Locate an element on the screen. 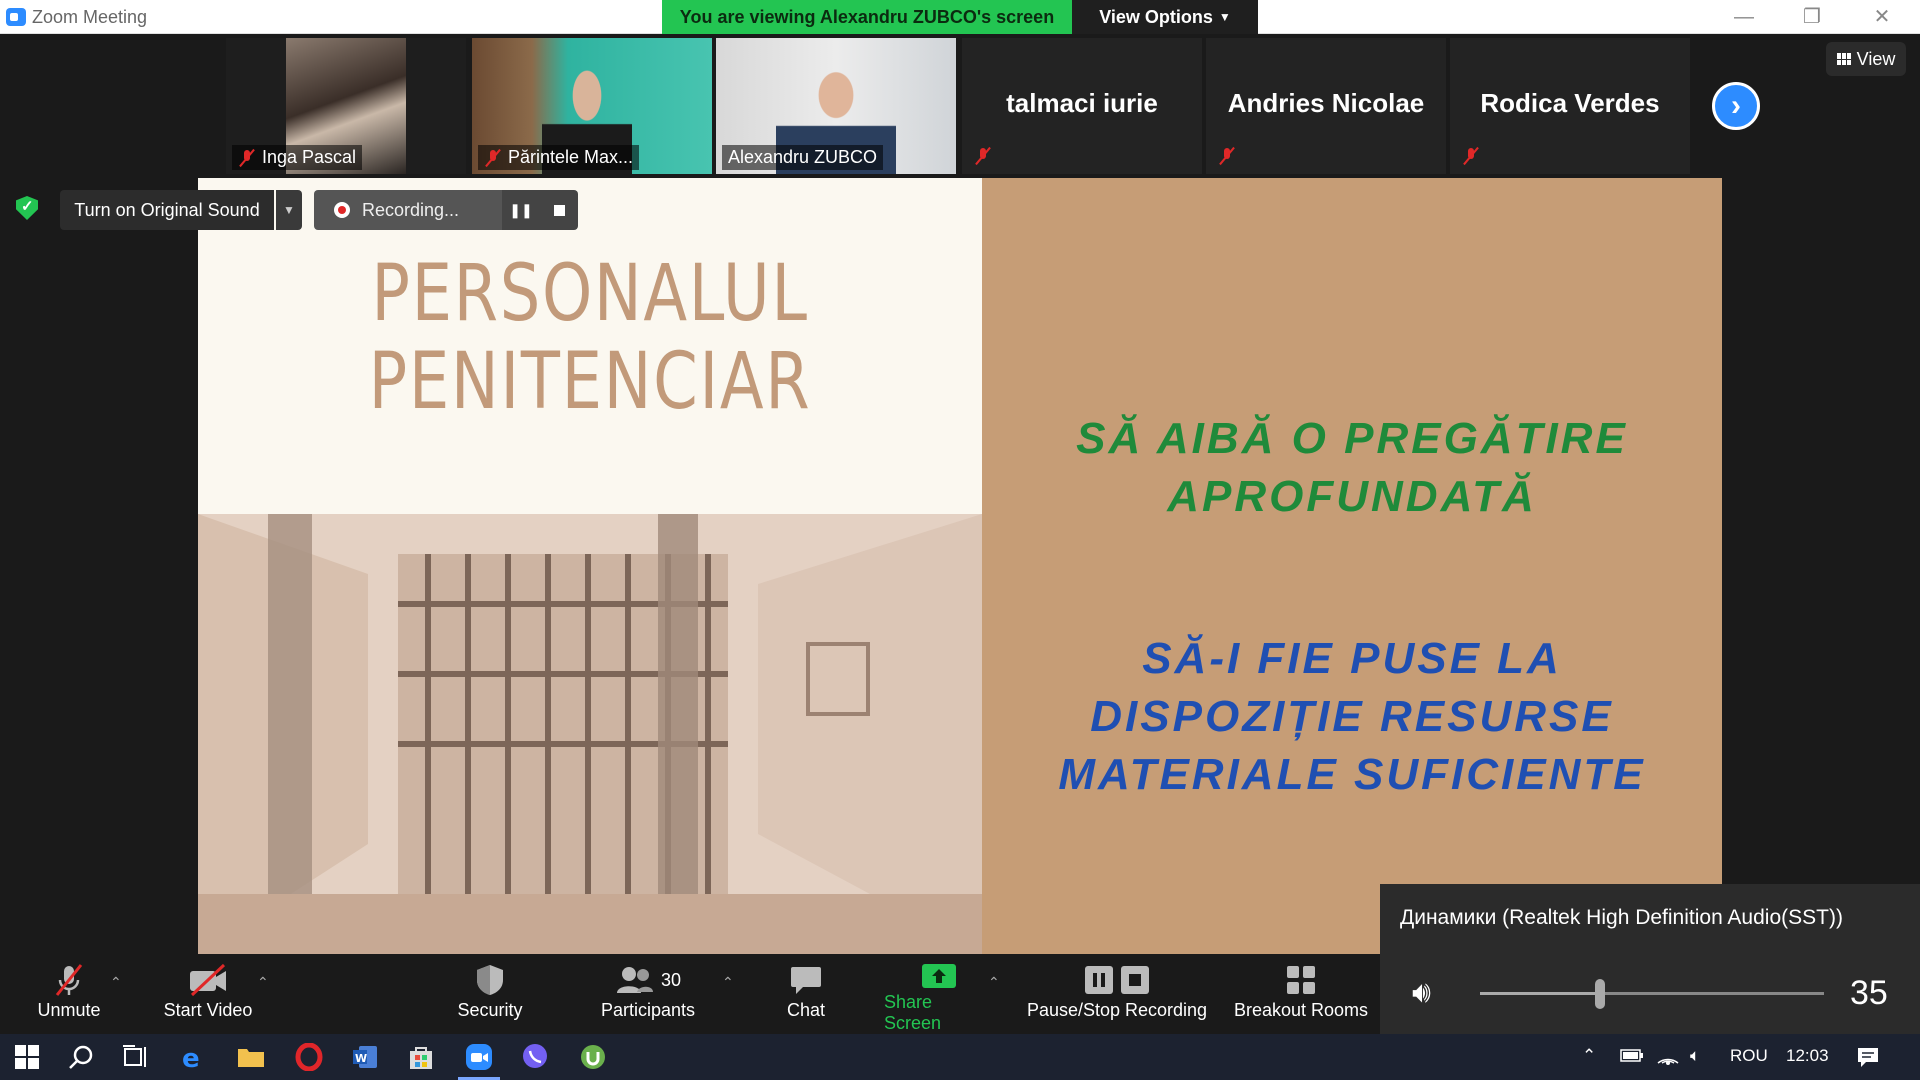 Image resolution: width=1920 pixels, height=1080 pixels. participant-tile-active: Alexandru ZUBCO is located at coordinates (836, 106).